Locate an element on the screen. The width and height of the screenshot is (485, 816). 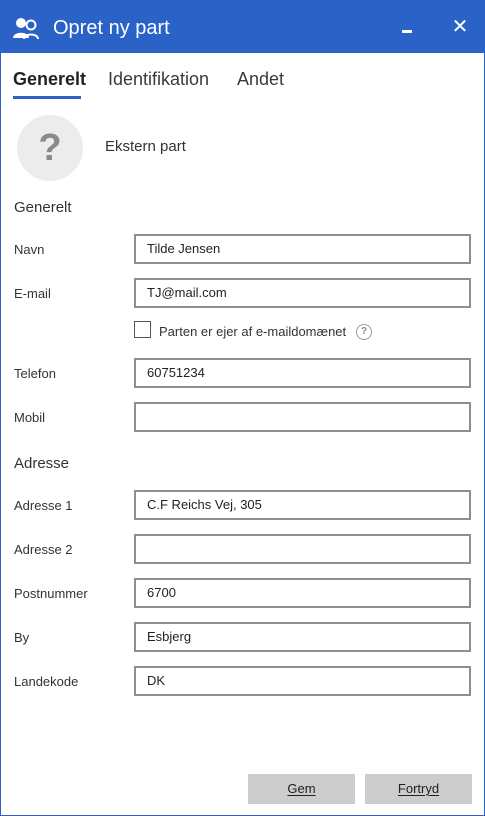
email-field: TJ@mail.com is located at coordinates (302, 293).